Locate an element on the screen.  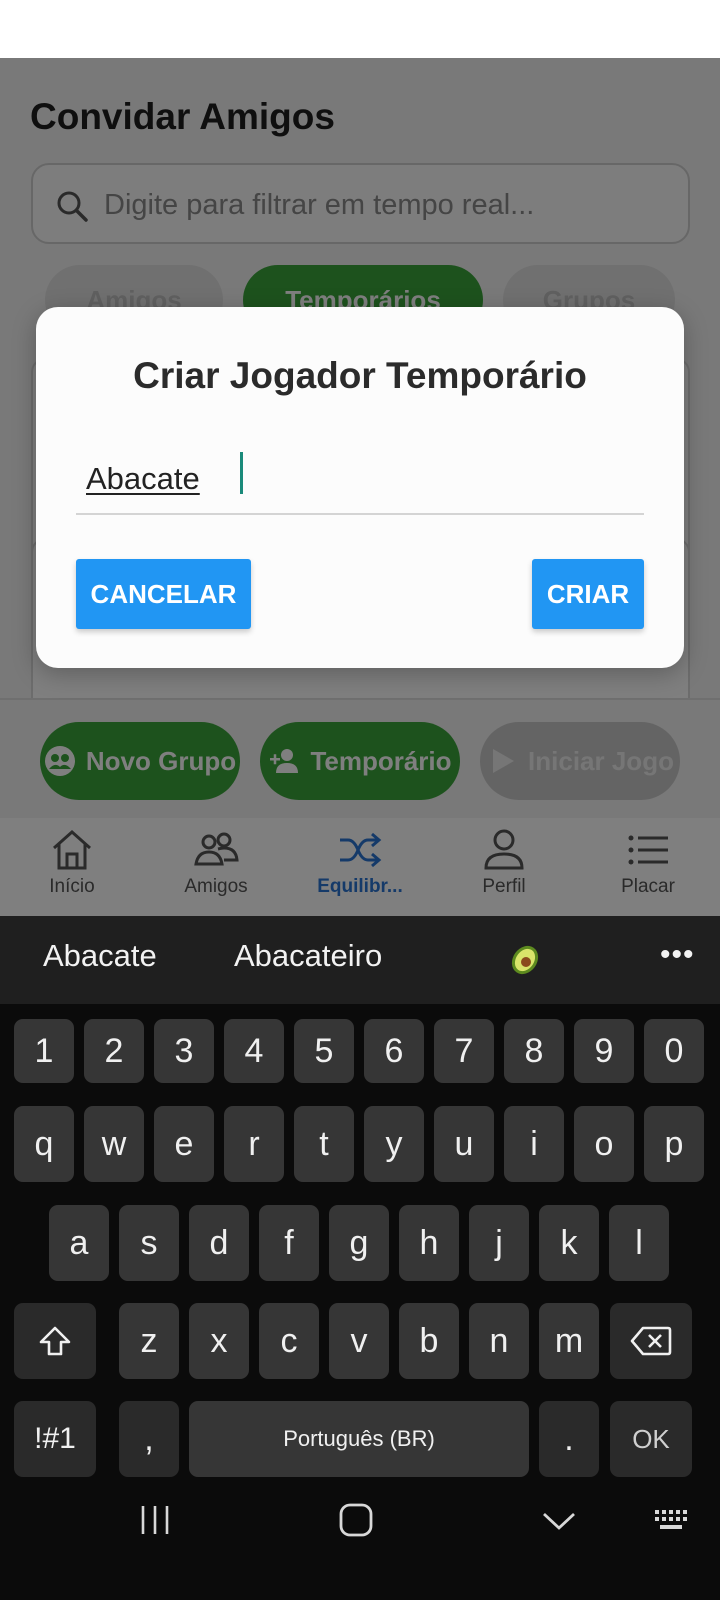
key-g: g is located at coordinates (359, 1243).